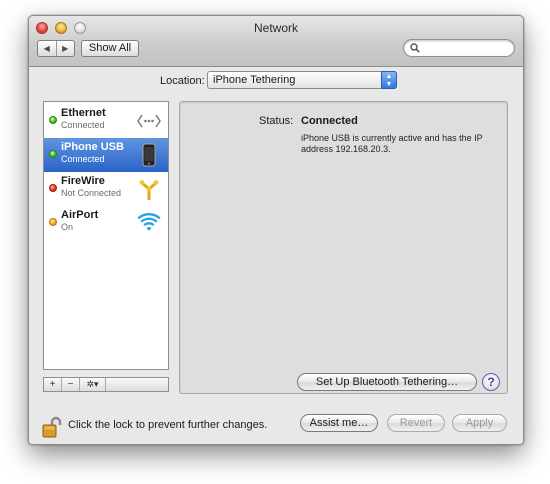 This screenshot has width=550, height=484. What do you see at coordinates (416, 423) in the screenshot?
I see `revert-button: Revert` at bounding box center [416, 423].